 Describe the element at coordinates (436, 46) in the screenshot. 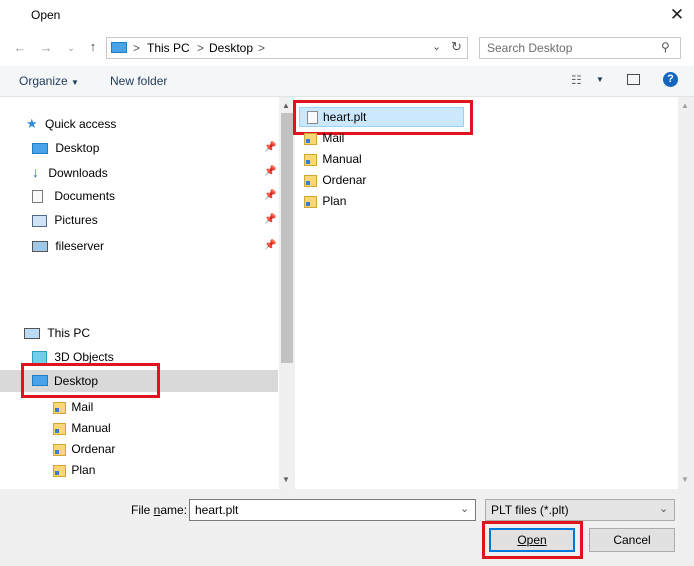

I see `address-dropdown-icon: ⌄` at that location.